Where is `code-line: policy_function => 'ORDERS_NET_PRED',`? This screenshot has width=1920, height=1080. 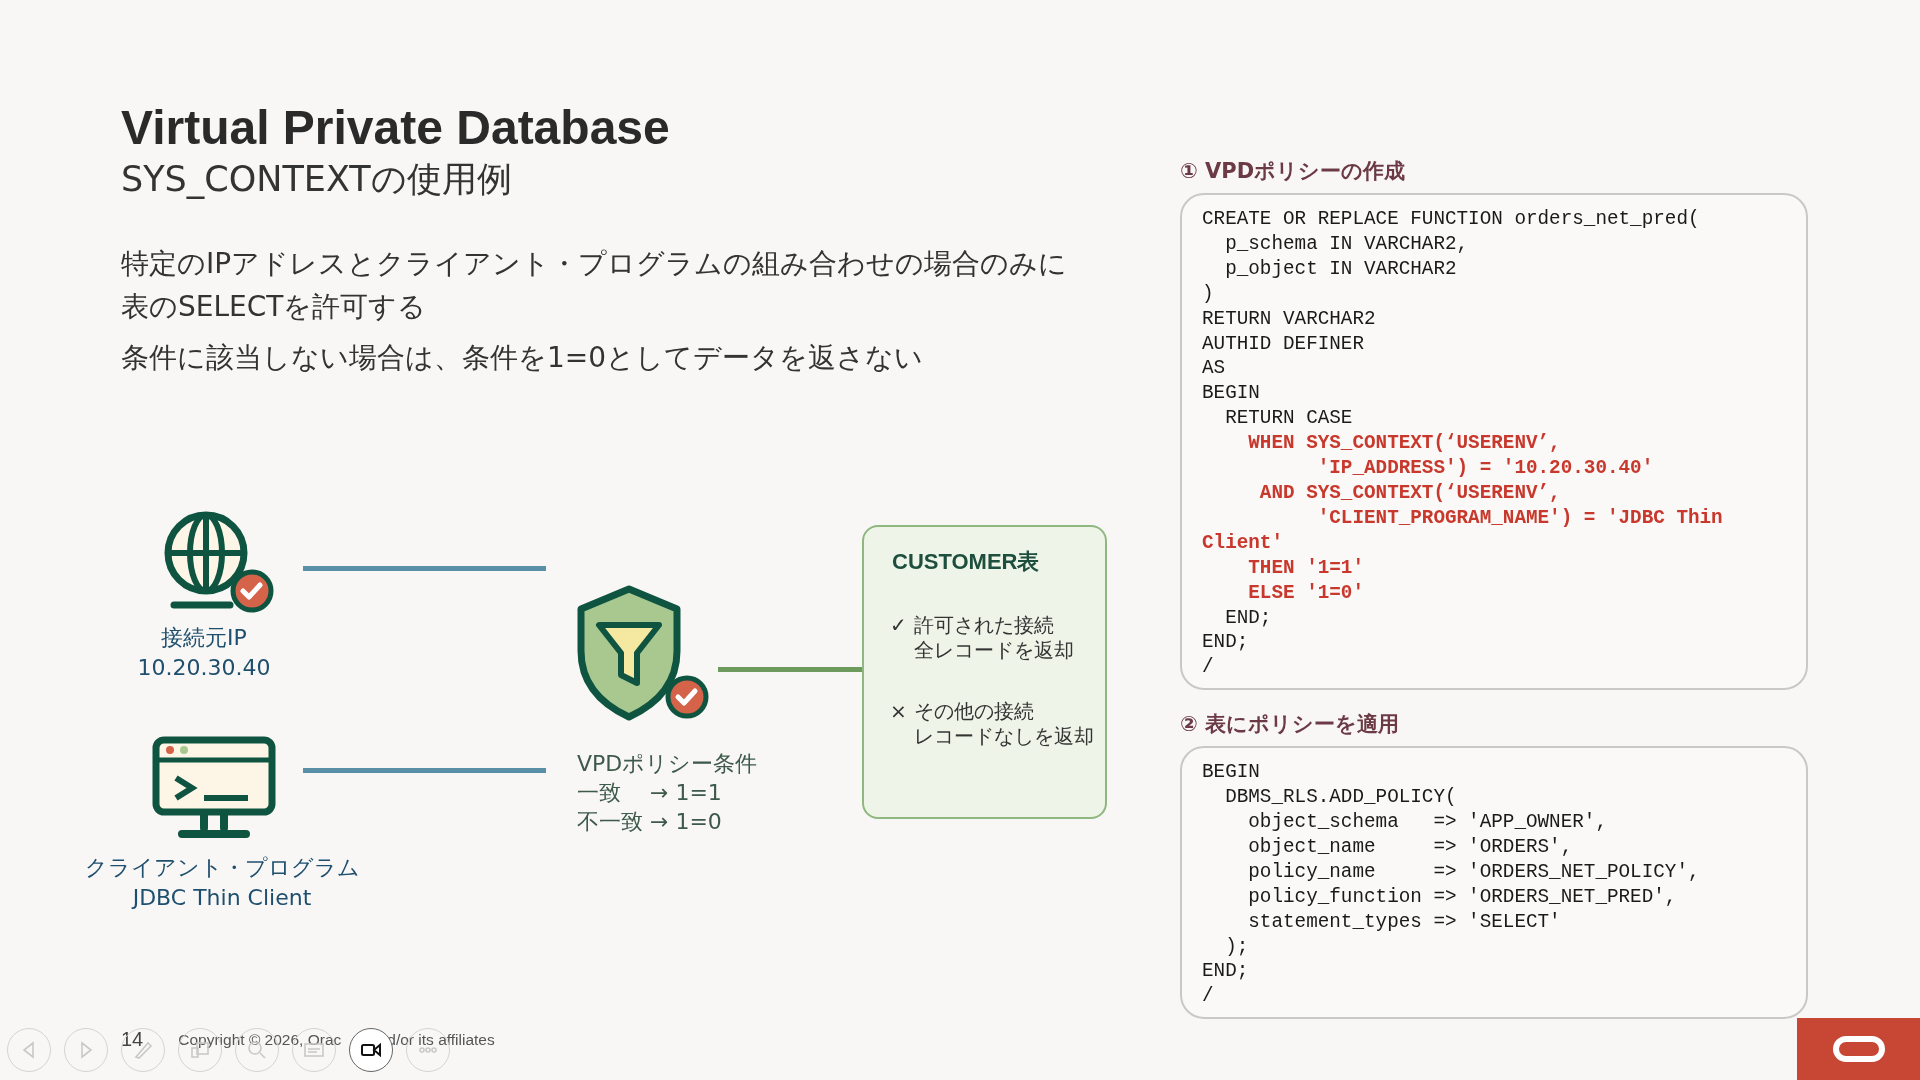
code-line: policy_function => 'ORDERS_NET_PRED', is located at coordinates (1462, 897).